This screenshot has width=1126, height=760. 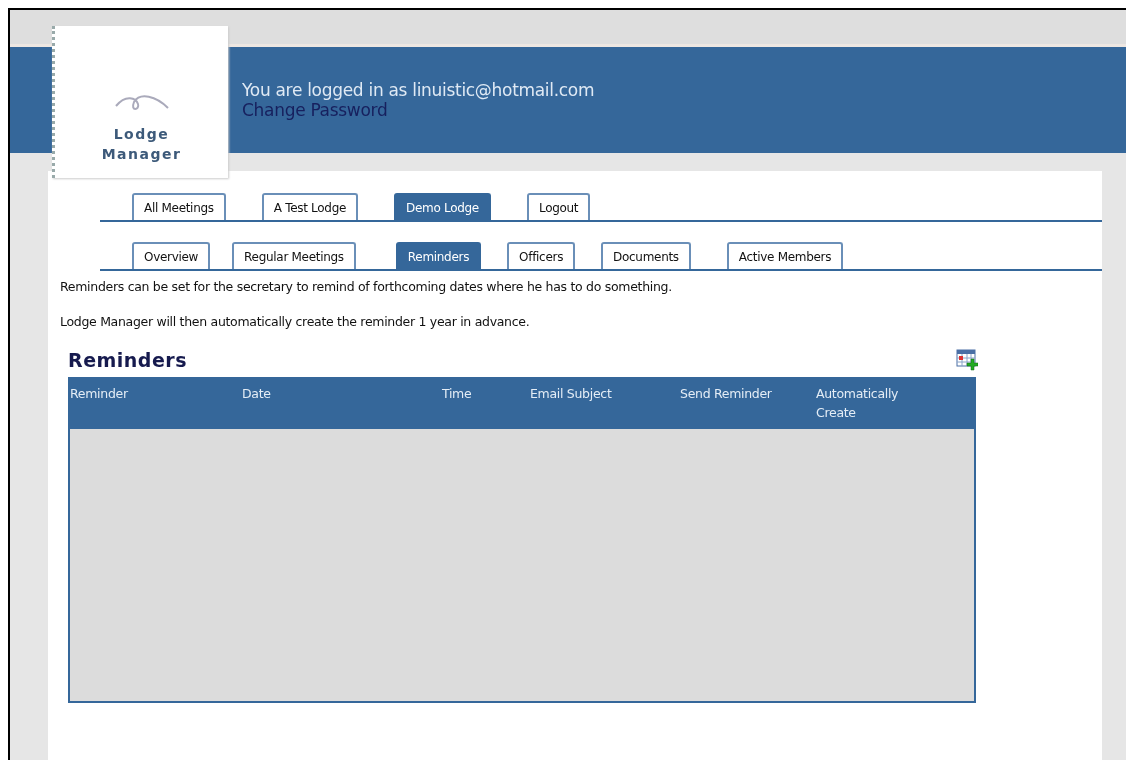 I want to click on tab: All Meetings, so click(x=179, y=206).